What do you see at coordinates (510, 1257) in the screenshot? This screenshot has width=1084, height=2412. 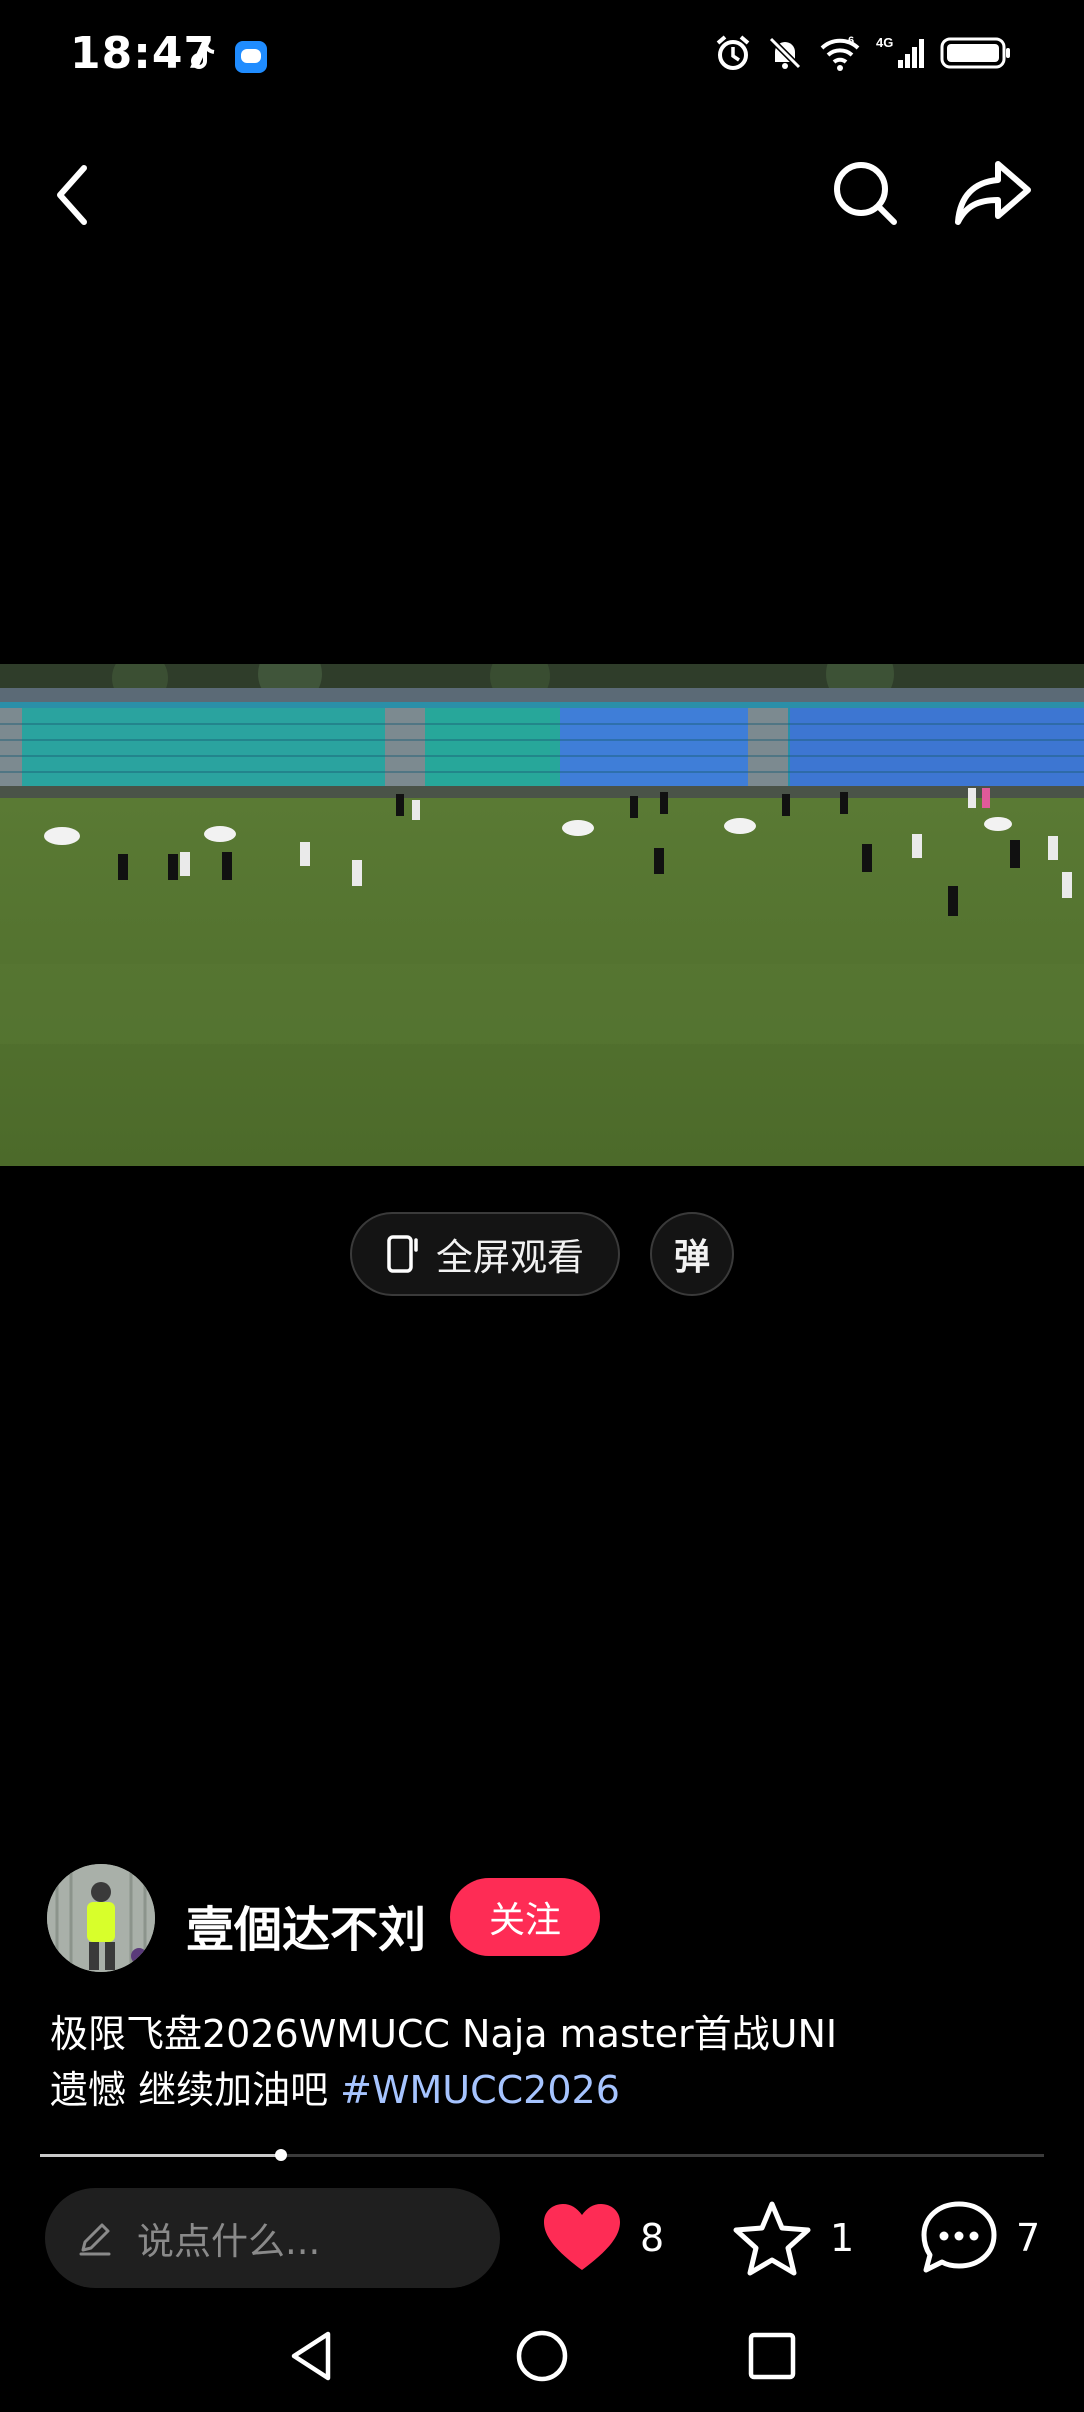 I see `fullscreen-label: 全屏观看` at bounding box center [510, 1257].